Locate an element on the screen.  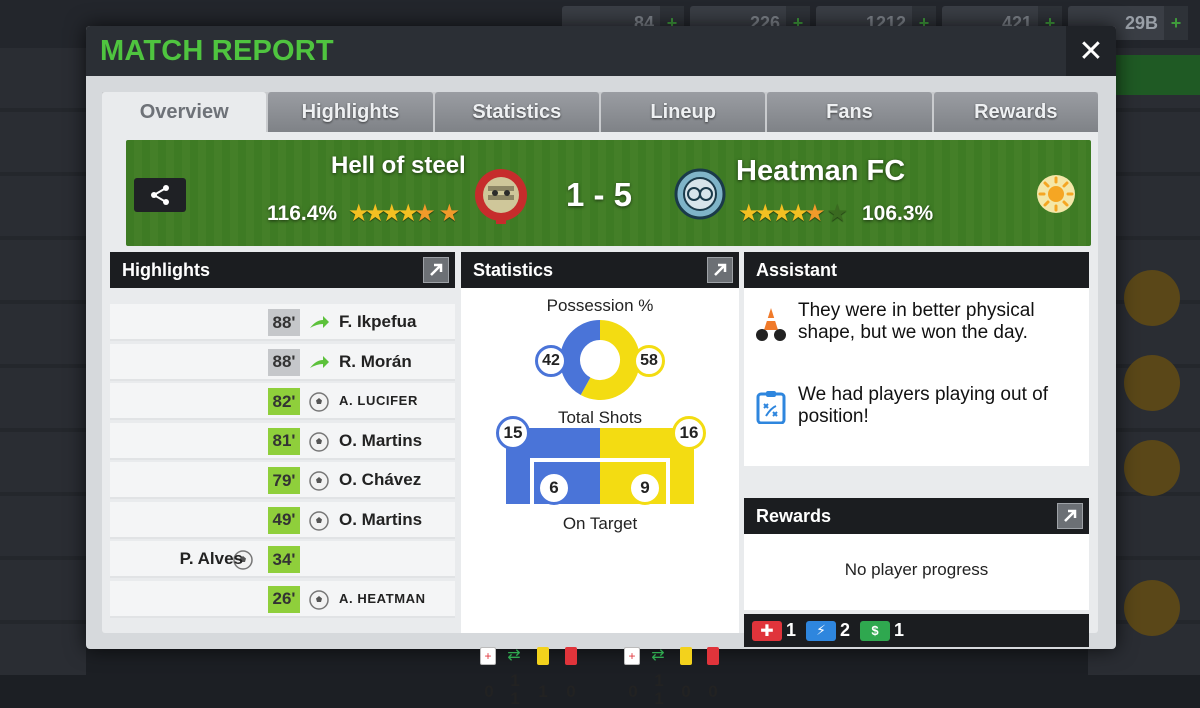
reward-energy-count: 2 is located at coordinates (845, 630).